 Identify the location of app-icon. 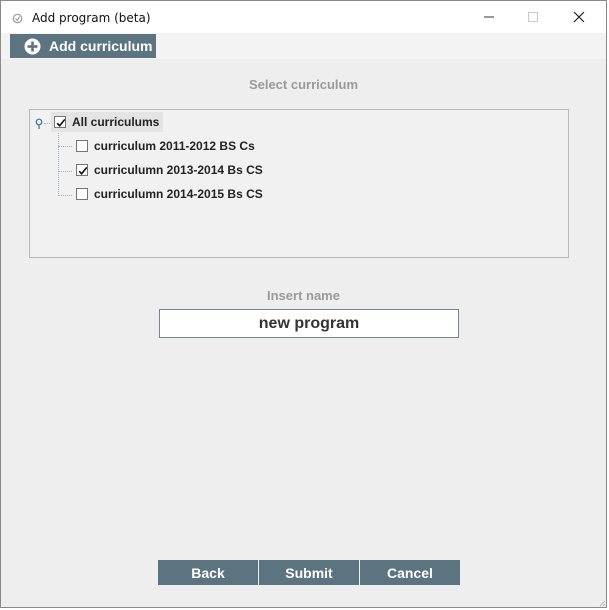
(17, 18).